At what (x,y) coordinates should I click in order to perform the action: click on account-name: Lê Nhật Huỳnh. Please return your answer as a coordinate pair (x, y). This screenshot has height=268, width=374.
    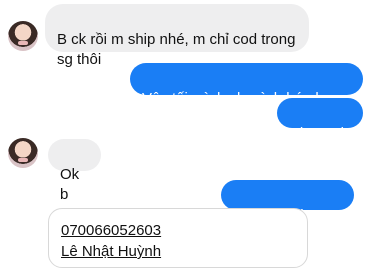
    Looking at the image, I should click on (178, 251).